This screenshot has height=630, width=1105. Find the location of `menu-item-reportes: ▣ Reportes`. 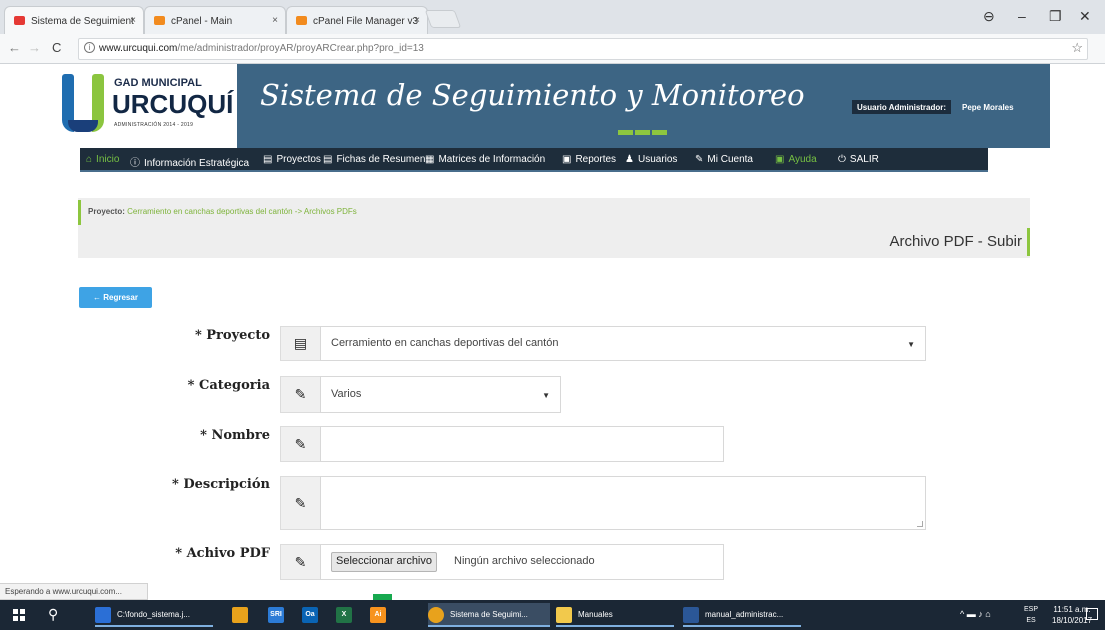

menu-item-reportes: ▣ Reportes is located at coordinates (589, 159).